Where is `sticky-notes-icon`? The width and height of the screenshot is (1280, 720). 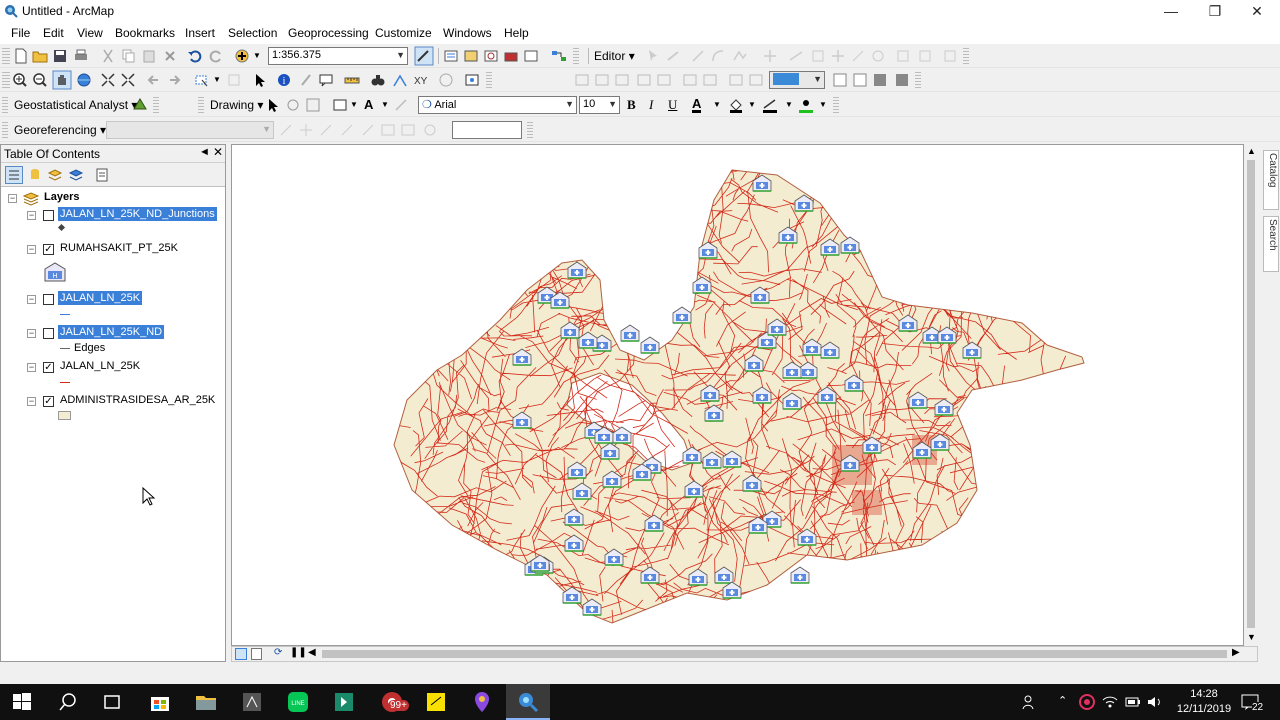
sticky-notes-icon is located at coordinates (436, 702).